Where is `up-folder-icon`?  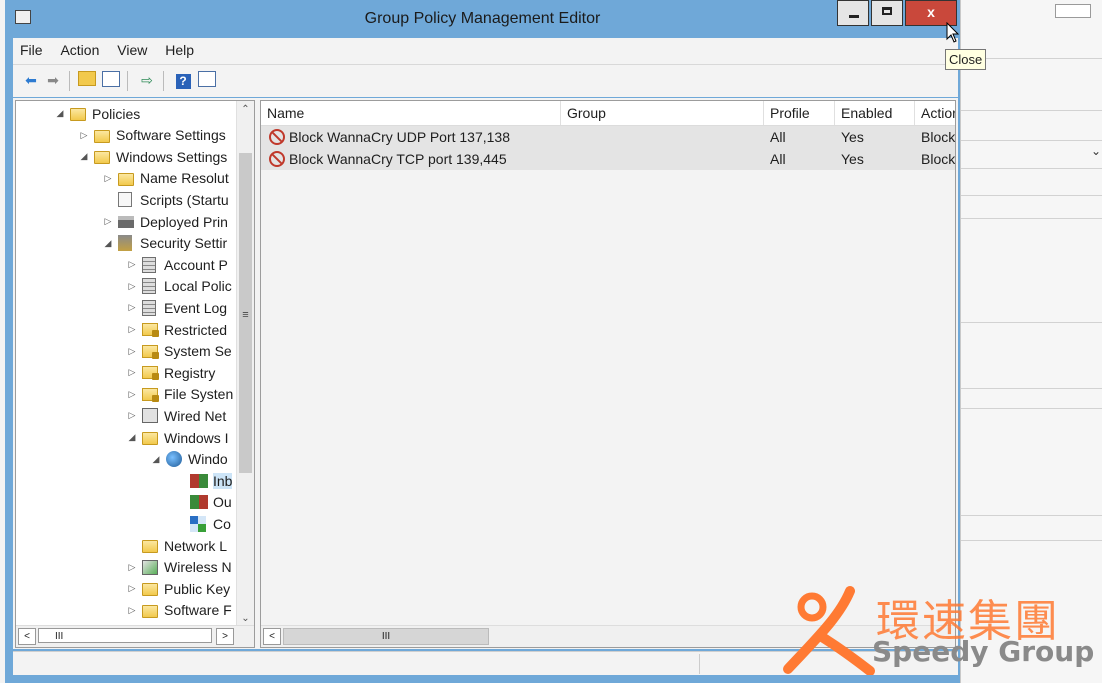
up-folder-icon is located at coordinates (87, 80).